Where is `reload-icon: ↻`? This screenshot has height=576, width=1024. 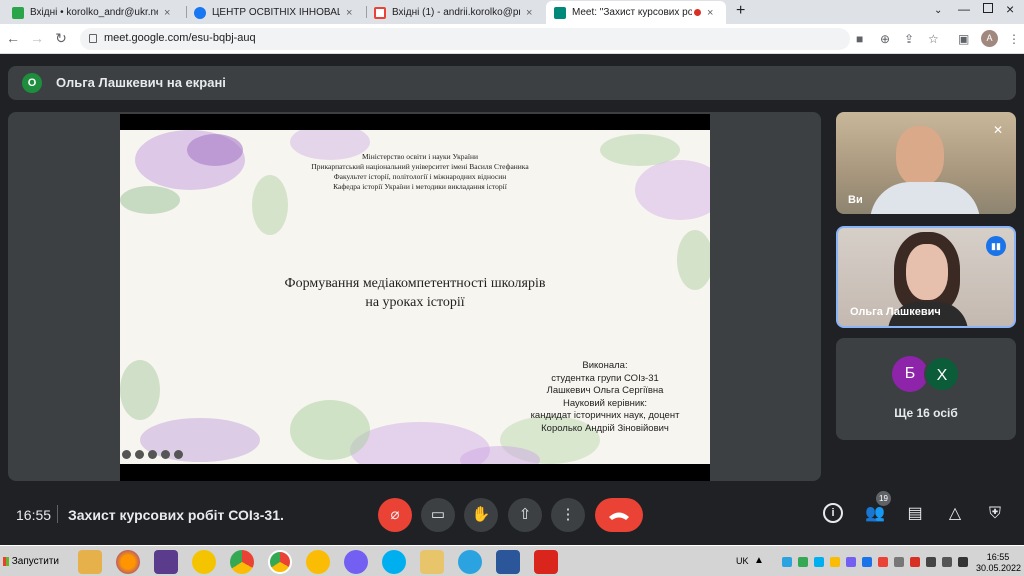 reload-icon: ↻ is located at coordinates (61, 38).